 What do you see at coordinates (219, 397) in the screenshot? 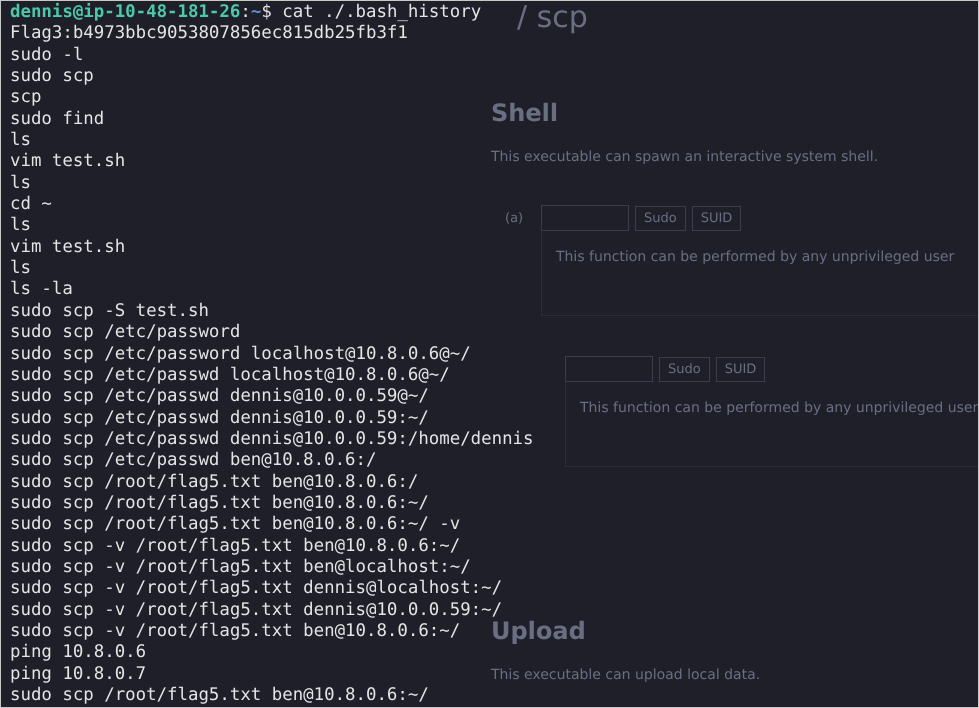
I see `terminal-output-line: sudo scp /etc/passwd dennis@10.0.0.59@~/` at bounding box center [219, 397].